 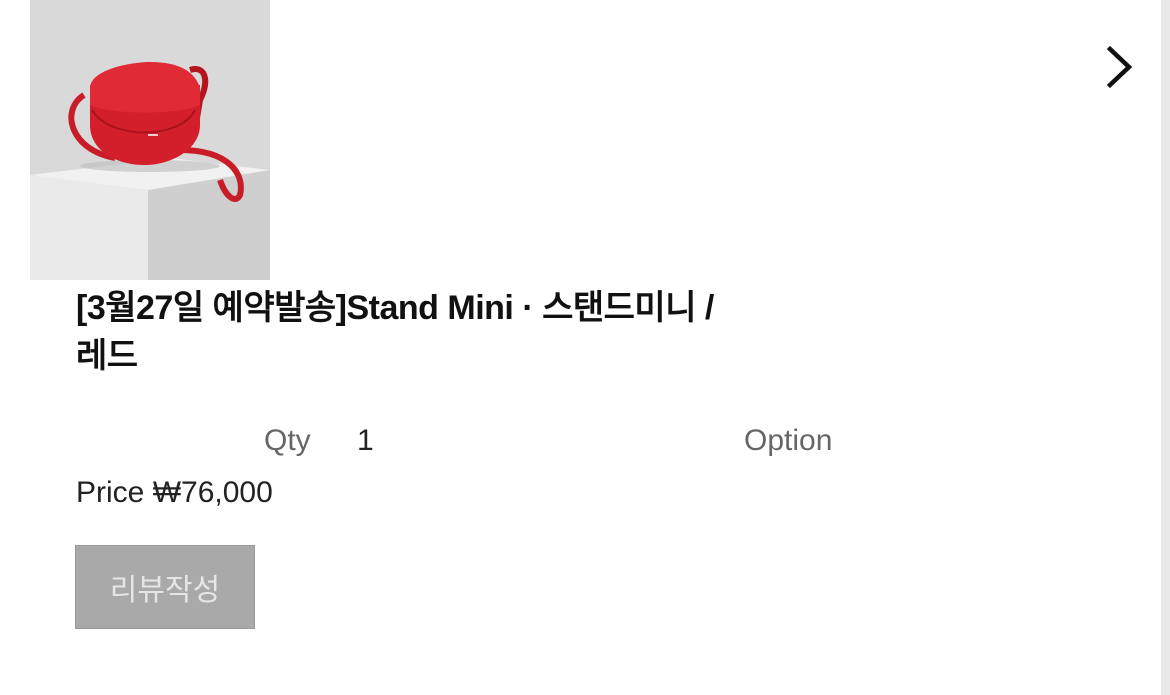 I want to click on next-button, so click(x=1119, y=67).